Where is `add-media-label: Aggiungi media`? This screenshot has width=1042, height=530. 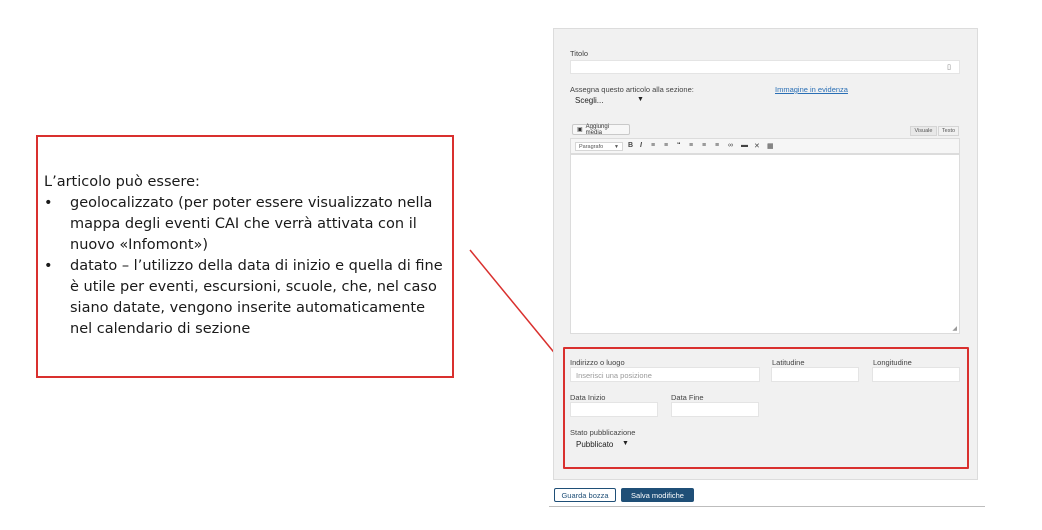
add-media-label: Aggiungi media is located at coordinates (597, 129).